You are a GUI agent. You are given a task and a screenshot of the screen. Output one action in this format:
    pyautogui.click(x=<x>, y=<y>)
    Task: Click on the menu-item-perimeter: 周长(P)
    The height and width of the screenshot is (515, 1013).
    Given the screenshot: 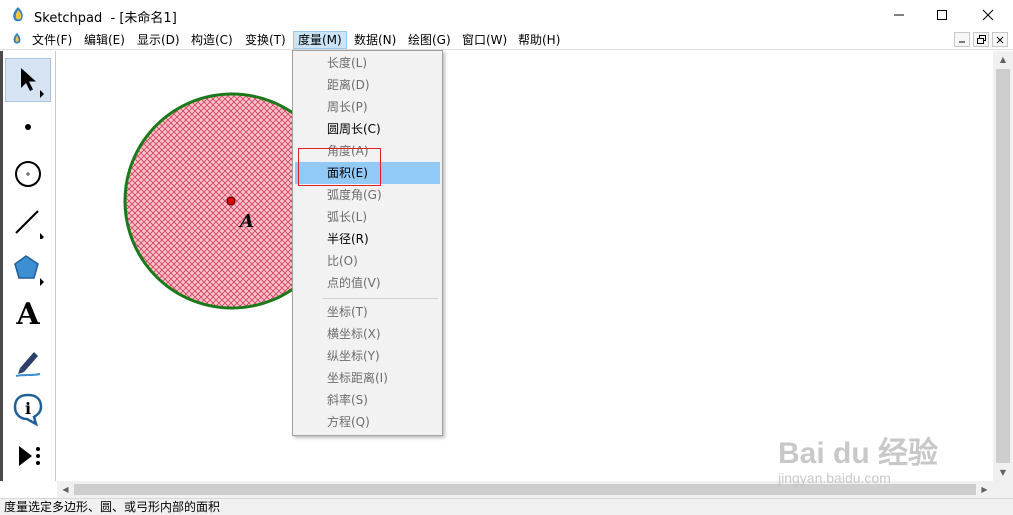 What is the action you would take?
    pyautogui.click(x=367, y=107)
    